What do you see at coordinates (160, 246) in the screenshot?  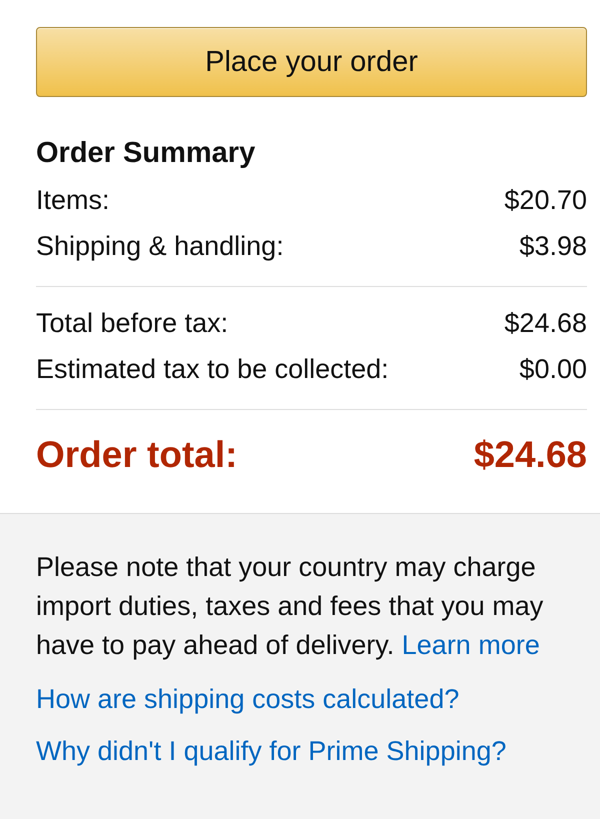 I see `summary-label: Shipping & handling:` at bounding box center [160, 246].